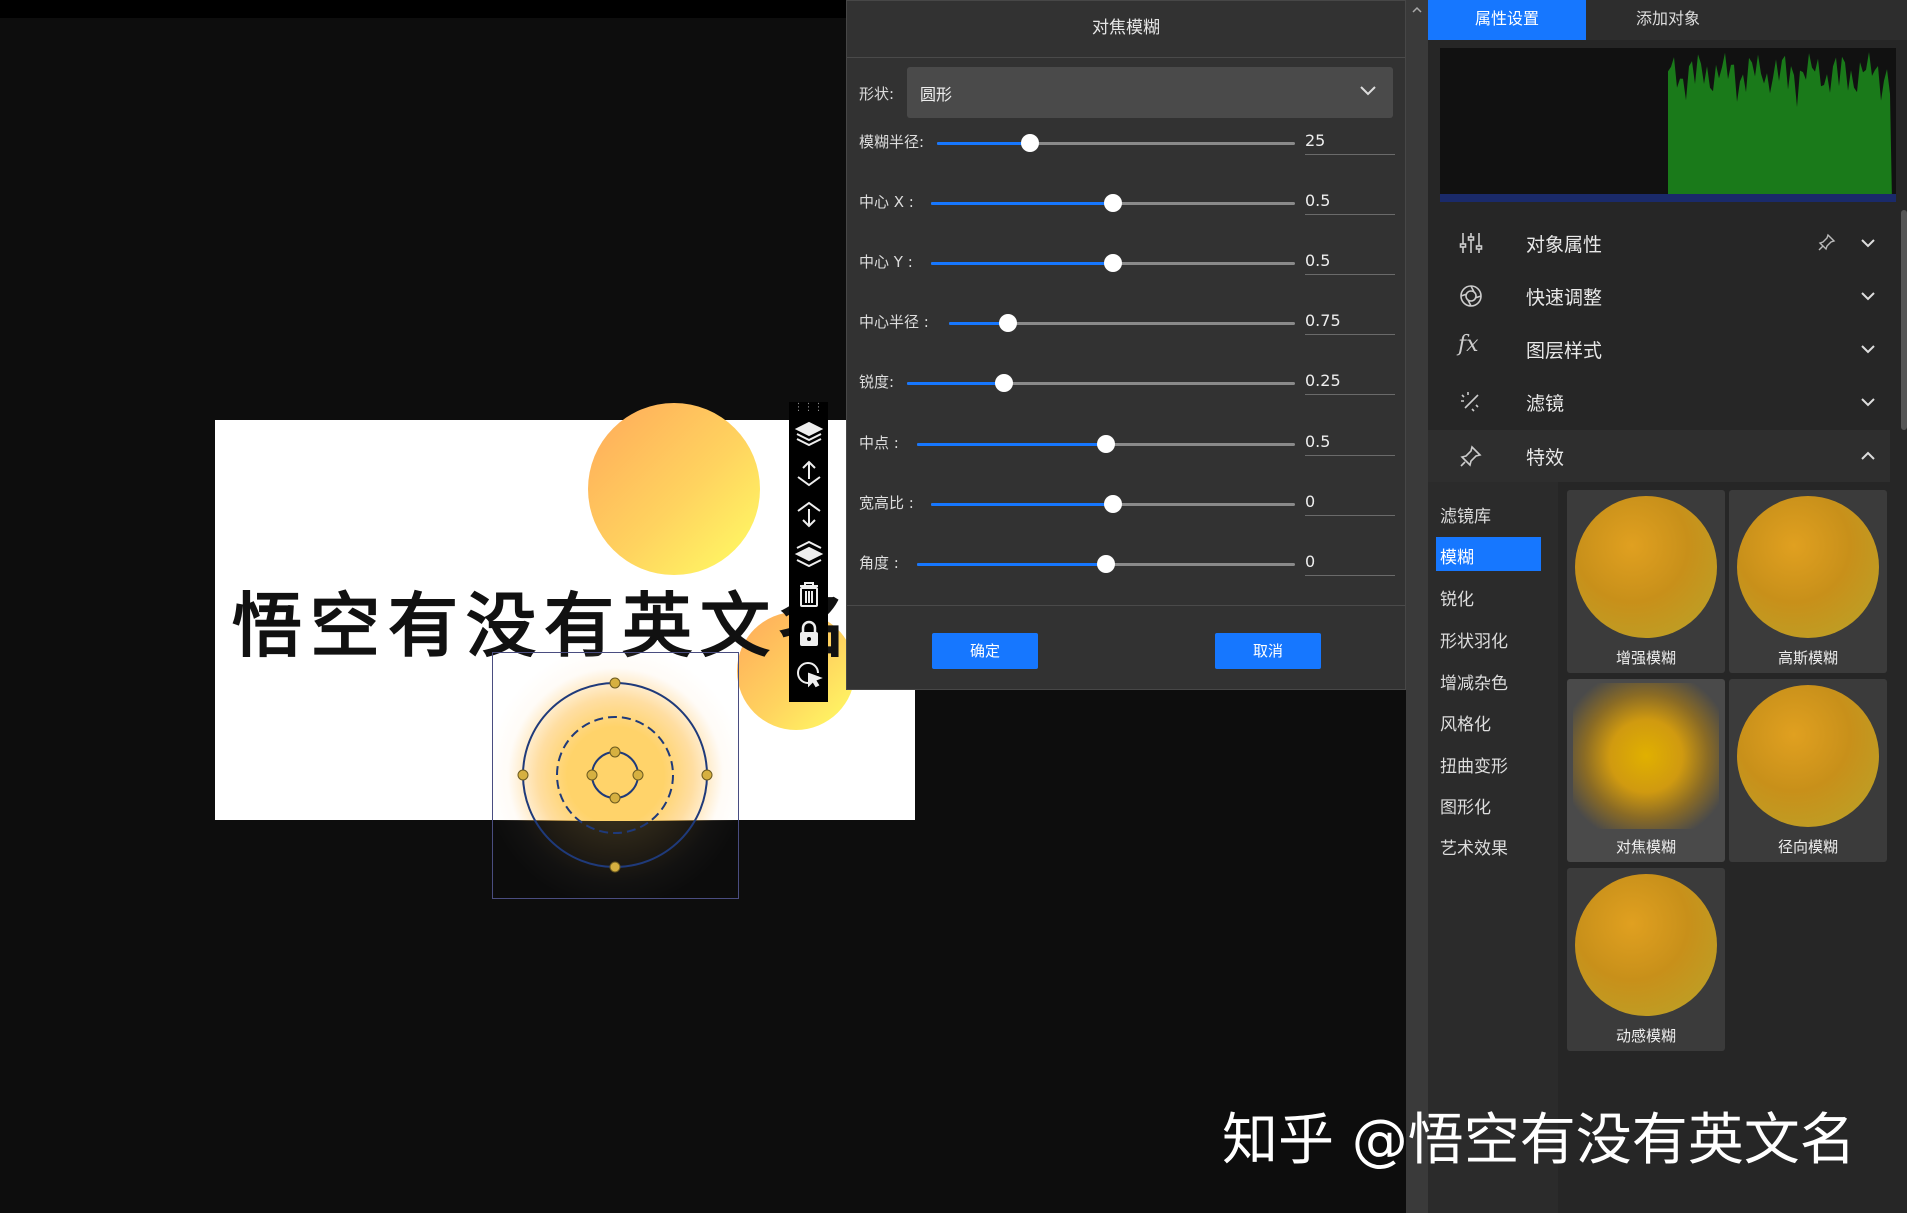  Describe the element at coordinates (1564, 245) in the screenshot. I see `section-label: 对象属性` at that location.